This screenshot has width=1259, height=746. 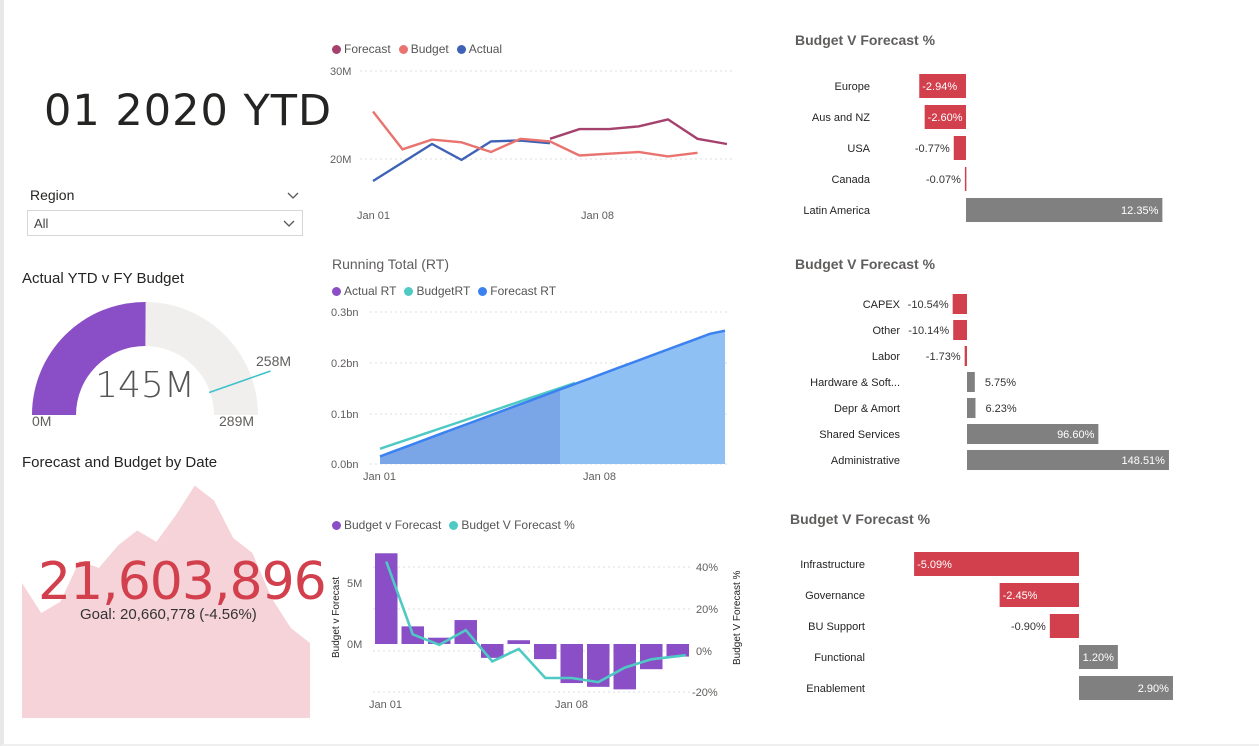 I want to click on legend-item-budget-rt: BudgetRT, so click(x=437, y=291).